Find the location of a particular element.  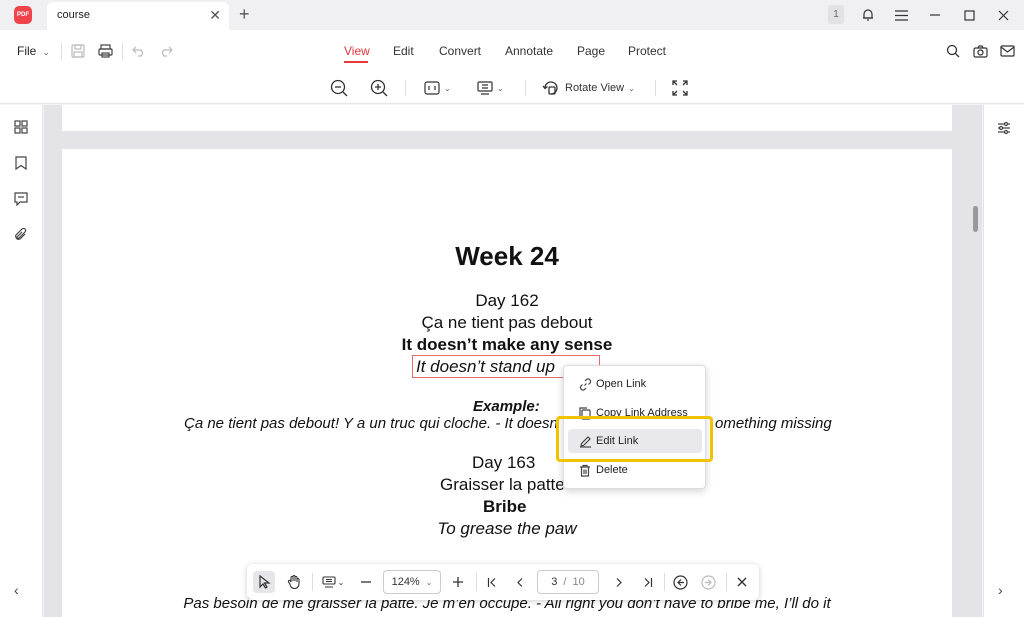

phrase-meaning: Bribe is located at coordinates (505, 506).